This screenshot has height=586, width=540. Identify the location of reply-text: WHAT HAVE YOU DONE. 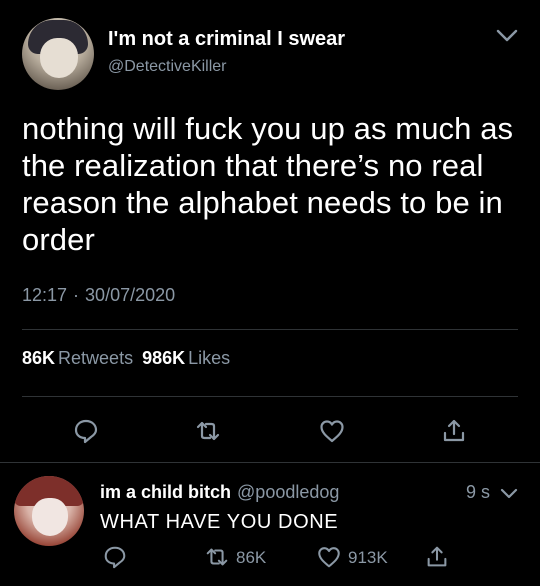
(219, 522).